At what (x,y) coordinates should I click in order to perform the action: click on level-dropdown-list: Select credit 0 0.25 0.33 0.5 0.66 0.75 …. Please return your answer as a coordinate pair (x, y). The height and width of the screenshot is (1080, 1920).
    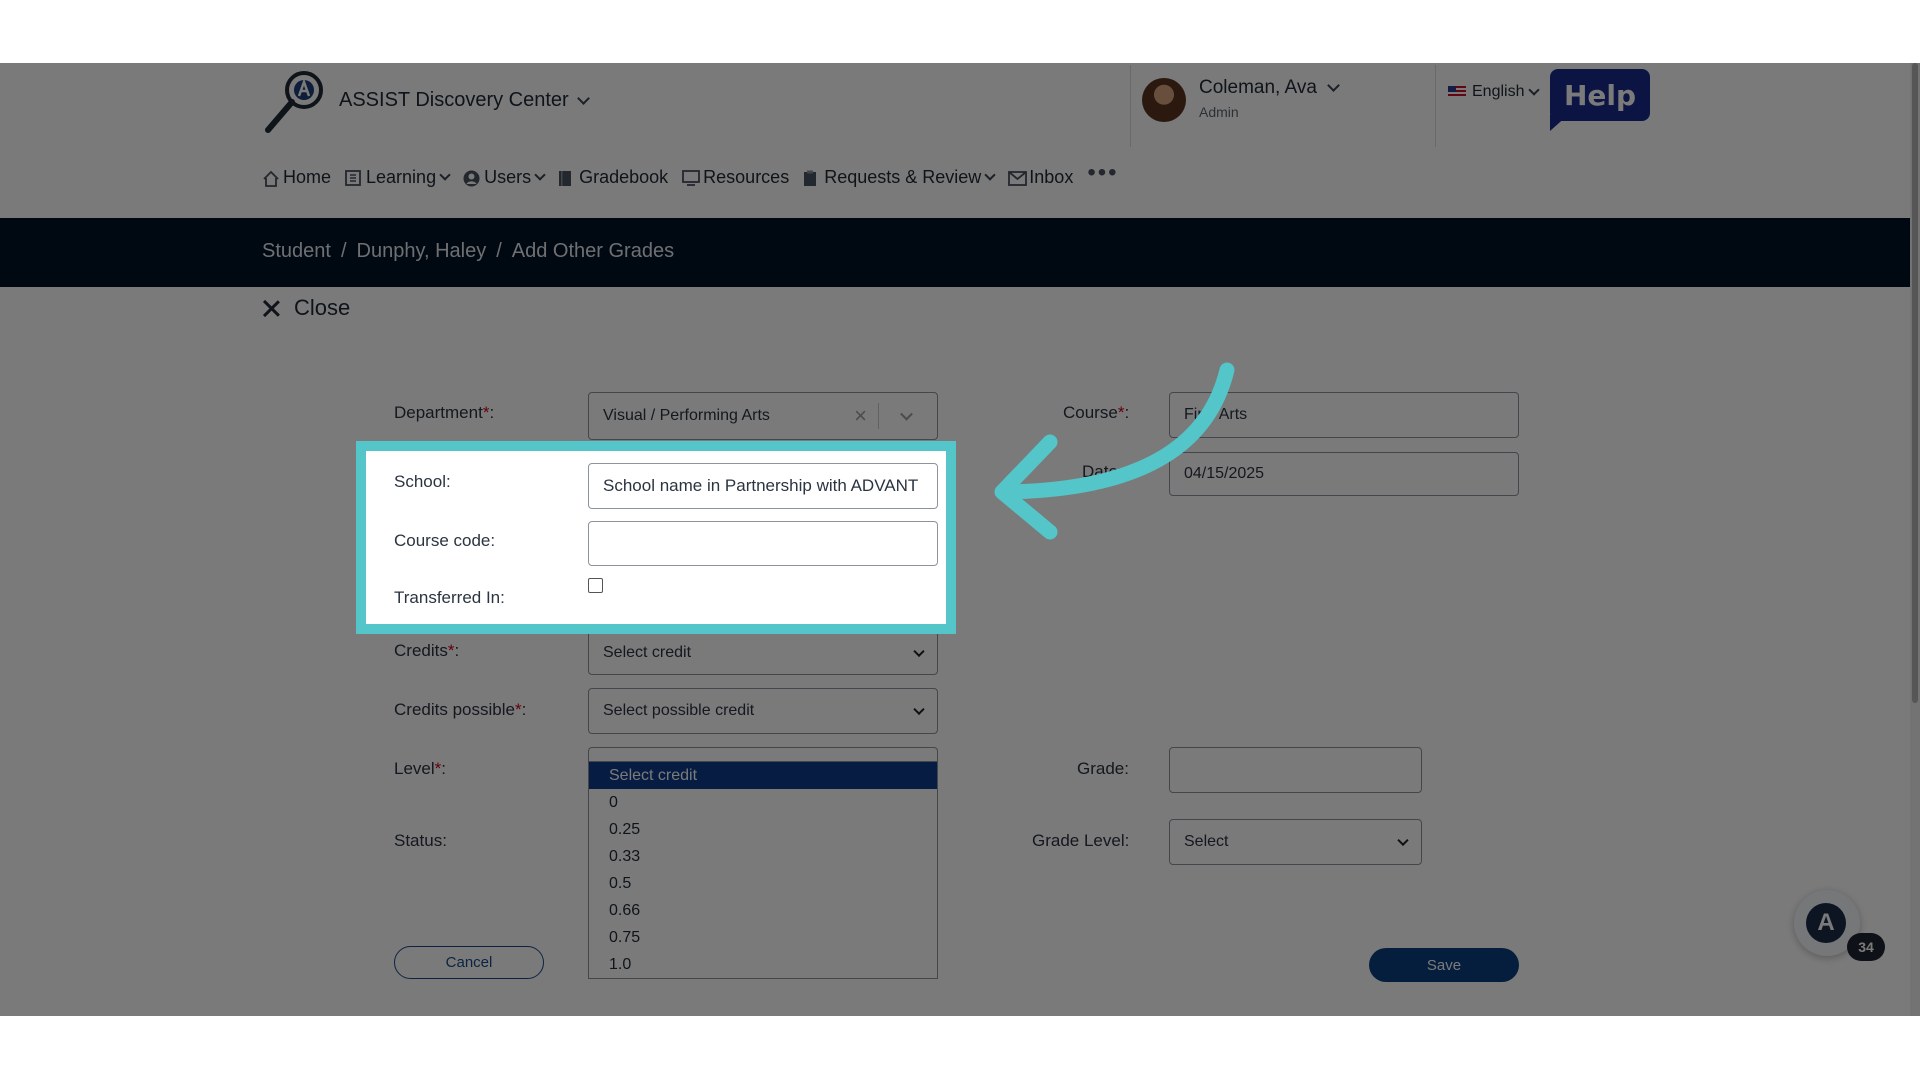
    Looking at the image, I should click on (763, 863).